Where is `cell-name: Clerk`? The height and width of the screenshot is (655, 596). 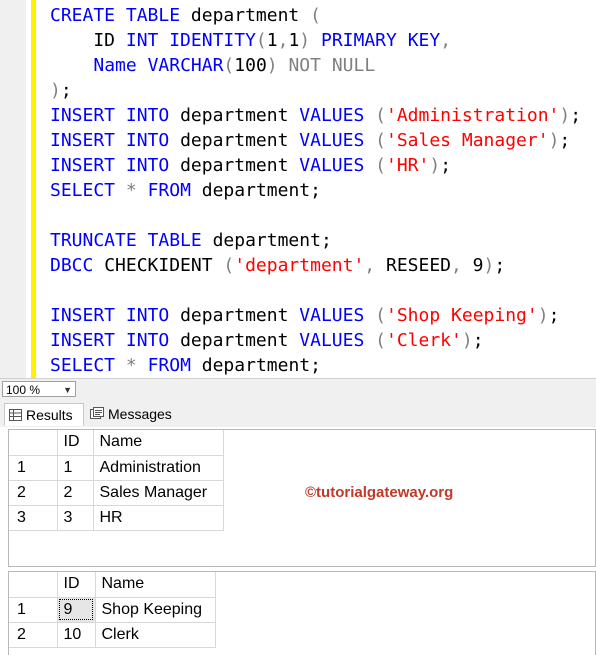
cell-name: Clerk is located at coordinates (155, 635).